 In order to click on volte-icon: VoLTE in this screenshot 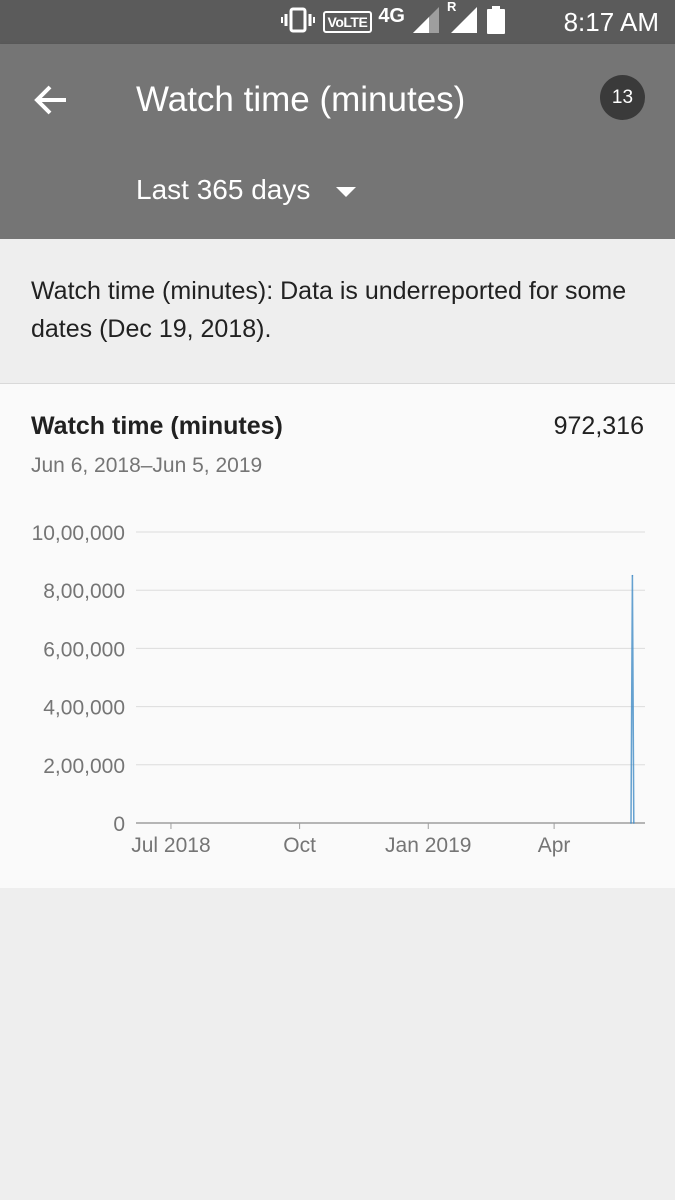, I will do `click(347, 22)`.